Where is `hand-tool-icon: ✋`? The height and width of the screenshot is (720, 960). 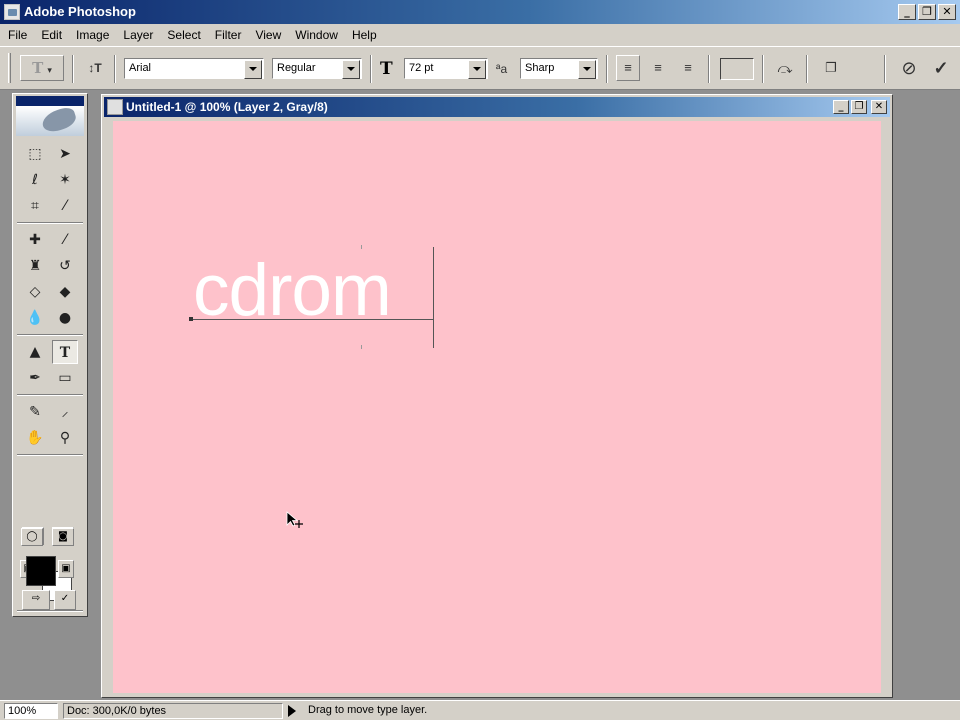 hand-tool-icon: ✋ is located at coordinates (35, 438).